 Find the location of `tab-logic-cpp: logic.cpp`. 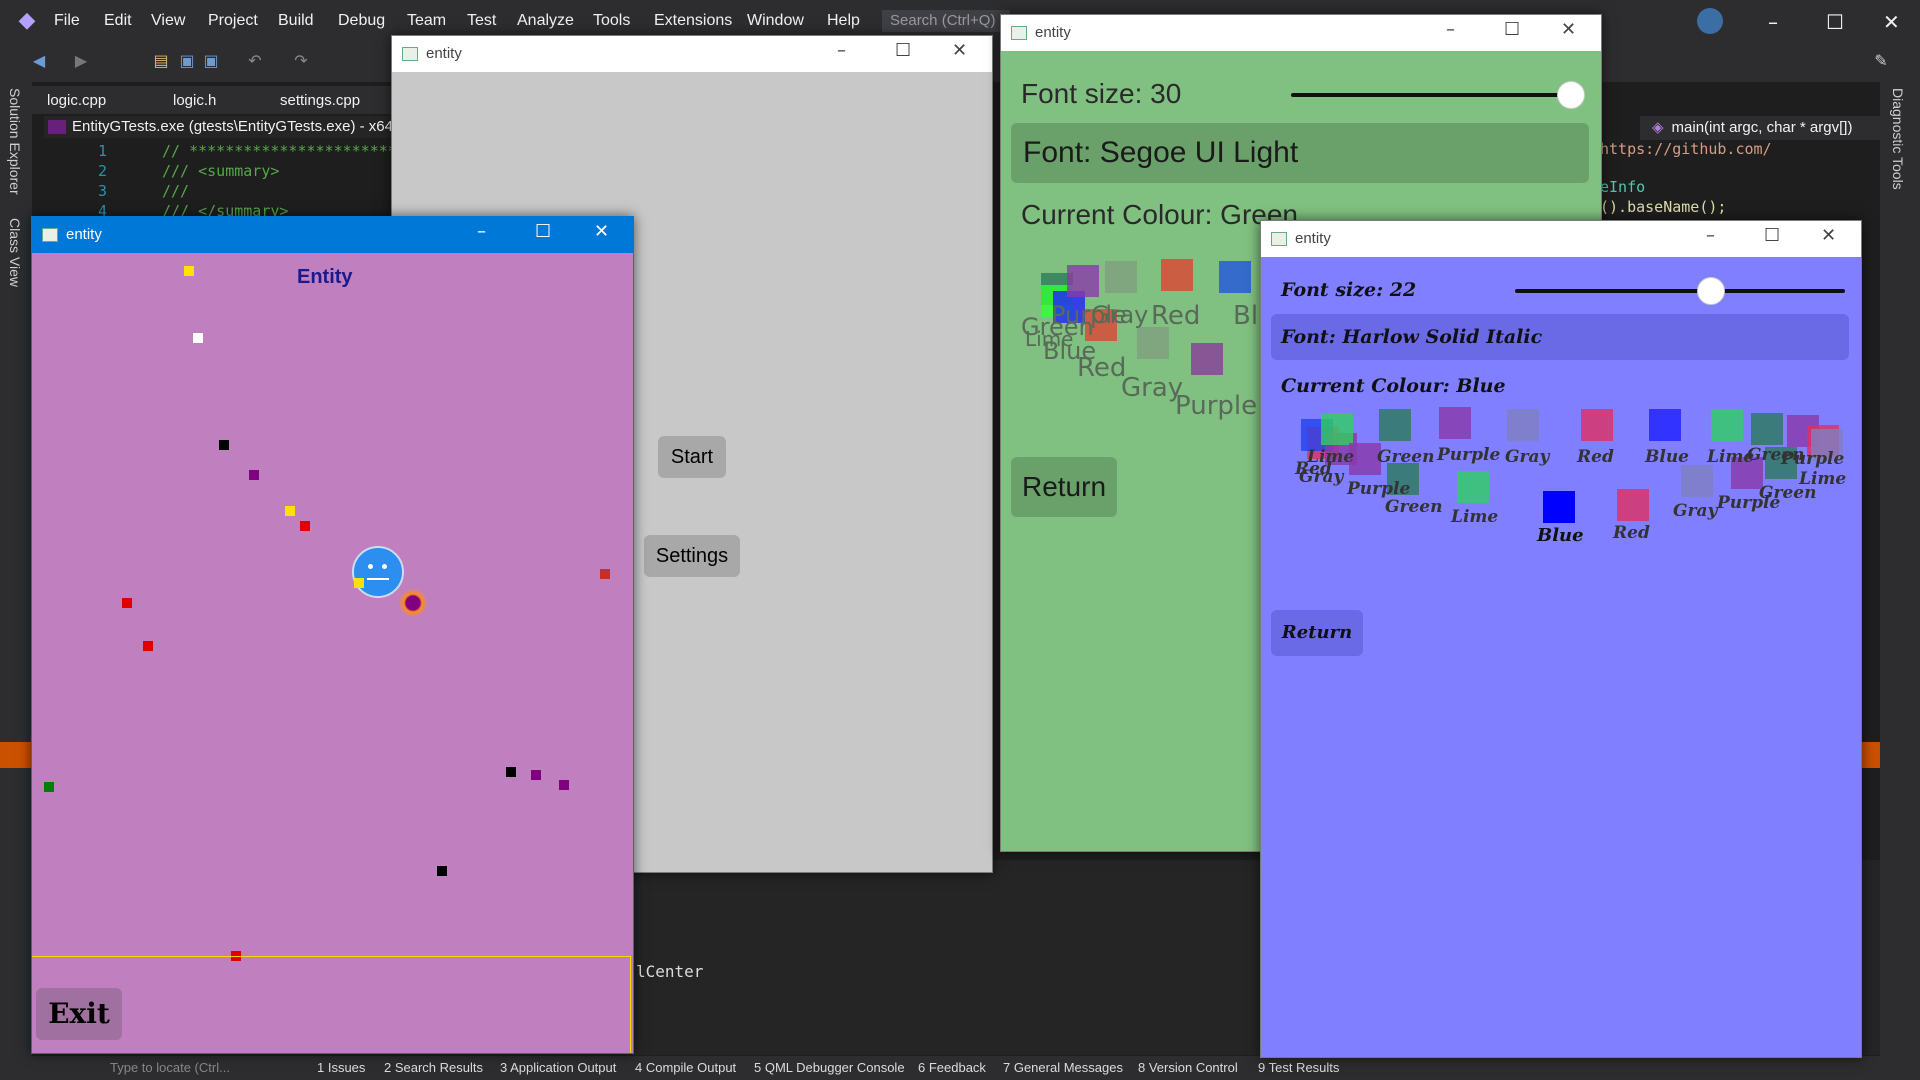

tab-logic-cpp: logic.cpp is located at coordinates (76, 100).